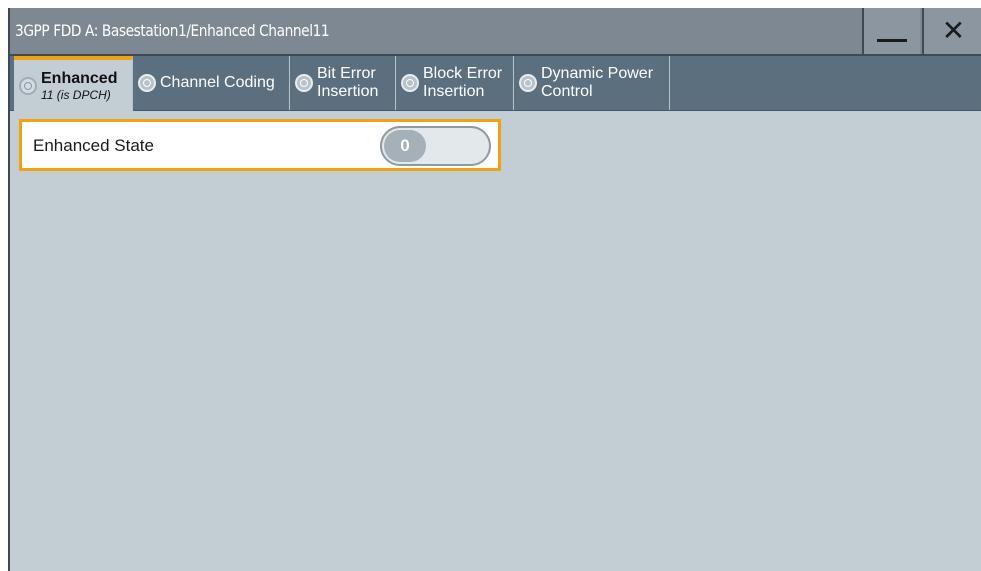 This screenshot has height=571, width=981. I want to click on close-icon: ✕, so click(953, 30).